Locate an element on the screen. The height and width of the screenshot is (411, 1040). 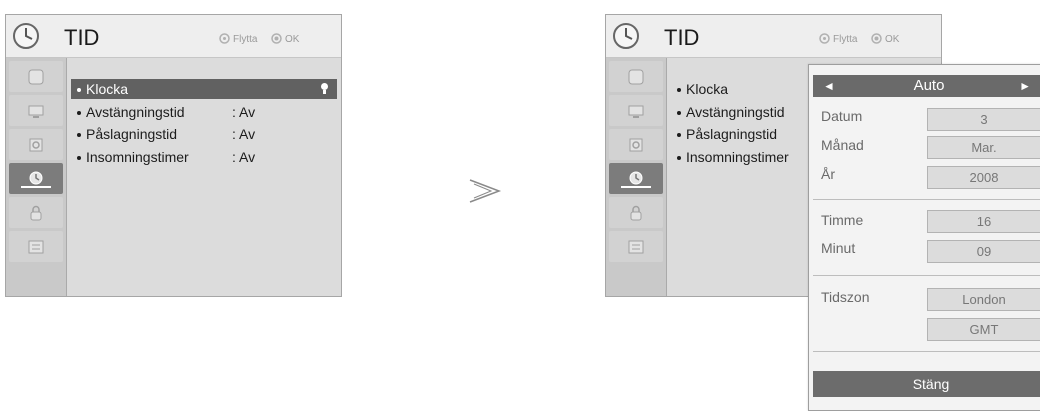
date-label: Datum is located at coordinates (842, 116).